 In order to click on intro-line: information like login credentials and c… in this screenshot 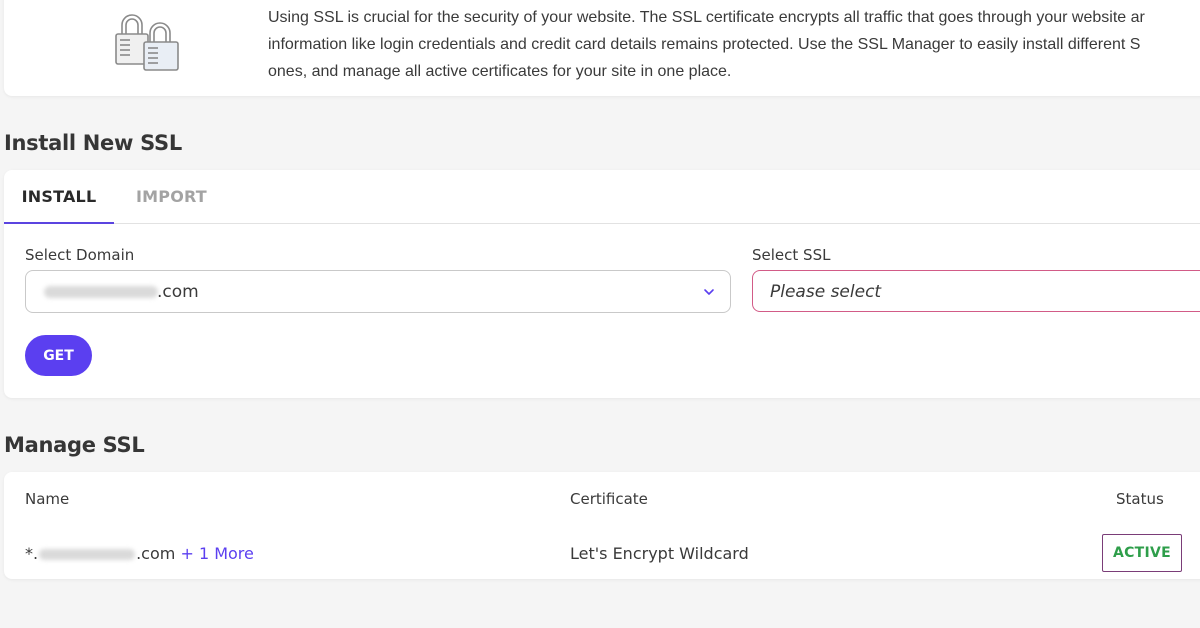, I will do `click(704, 44)`.